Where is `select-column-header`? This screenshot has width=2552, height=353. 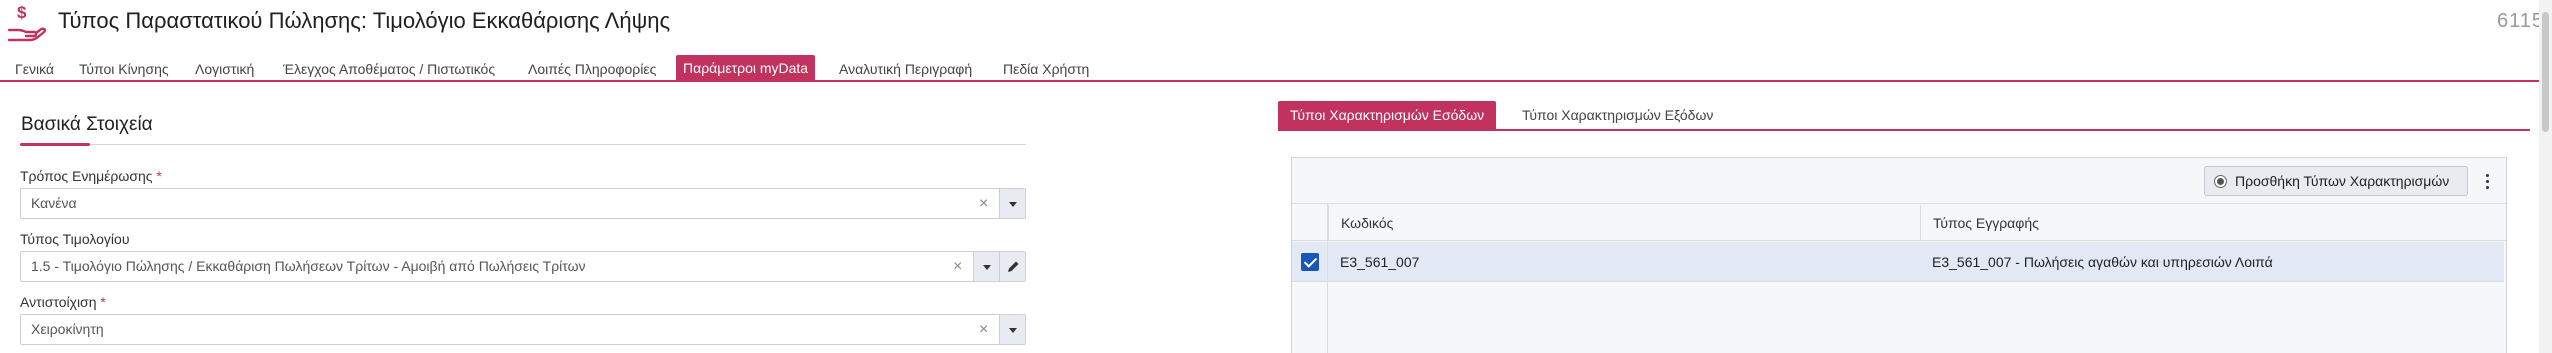
select-column-header is located at coordinates (1310, 223).